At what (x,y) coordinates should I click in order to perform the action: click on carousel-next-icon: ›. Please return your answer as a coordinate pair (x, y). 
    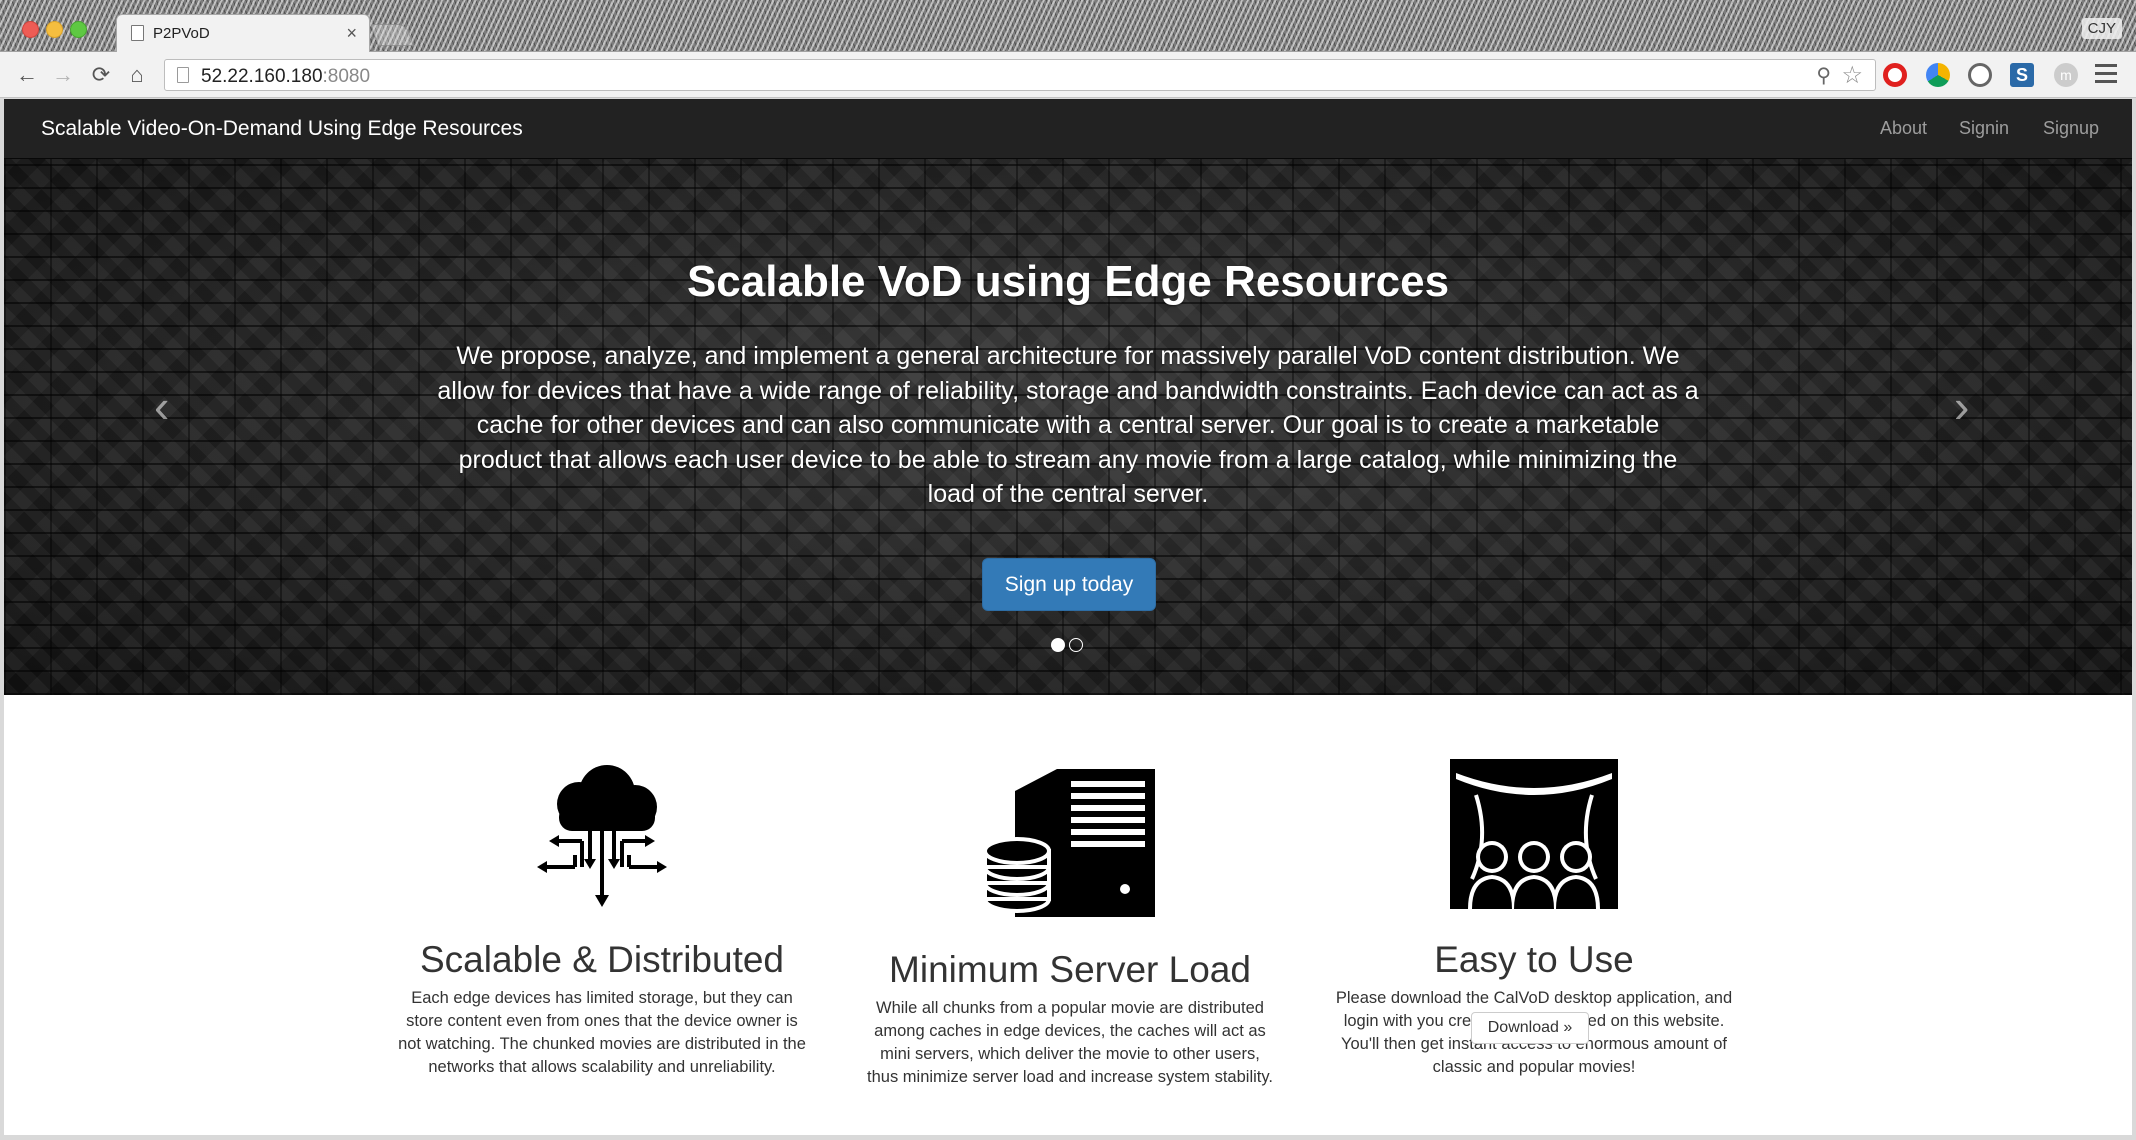
    Looking at the image, I should click on (1961, 406).